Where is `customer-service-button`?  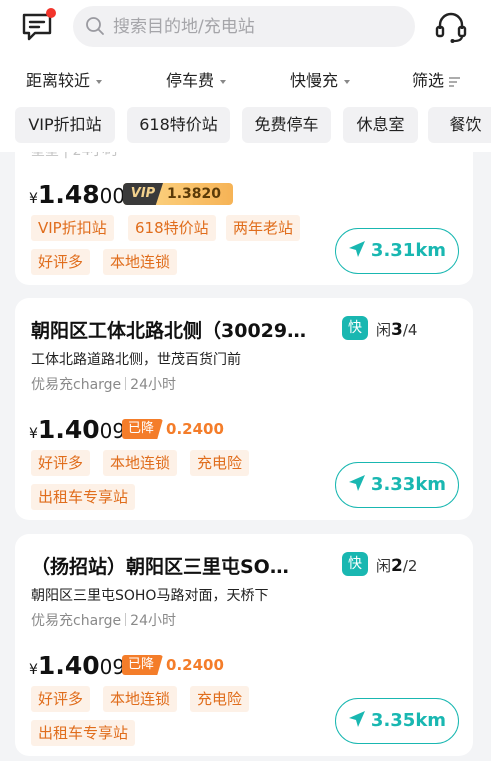
customer-service-button is located at coordinates (451, 27).